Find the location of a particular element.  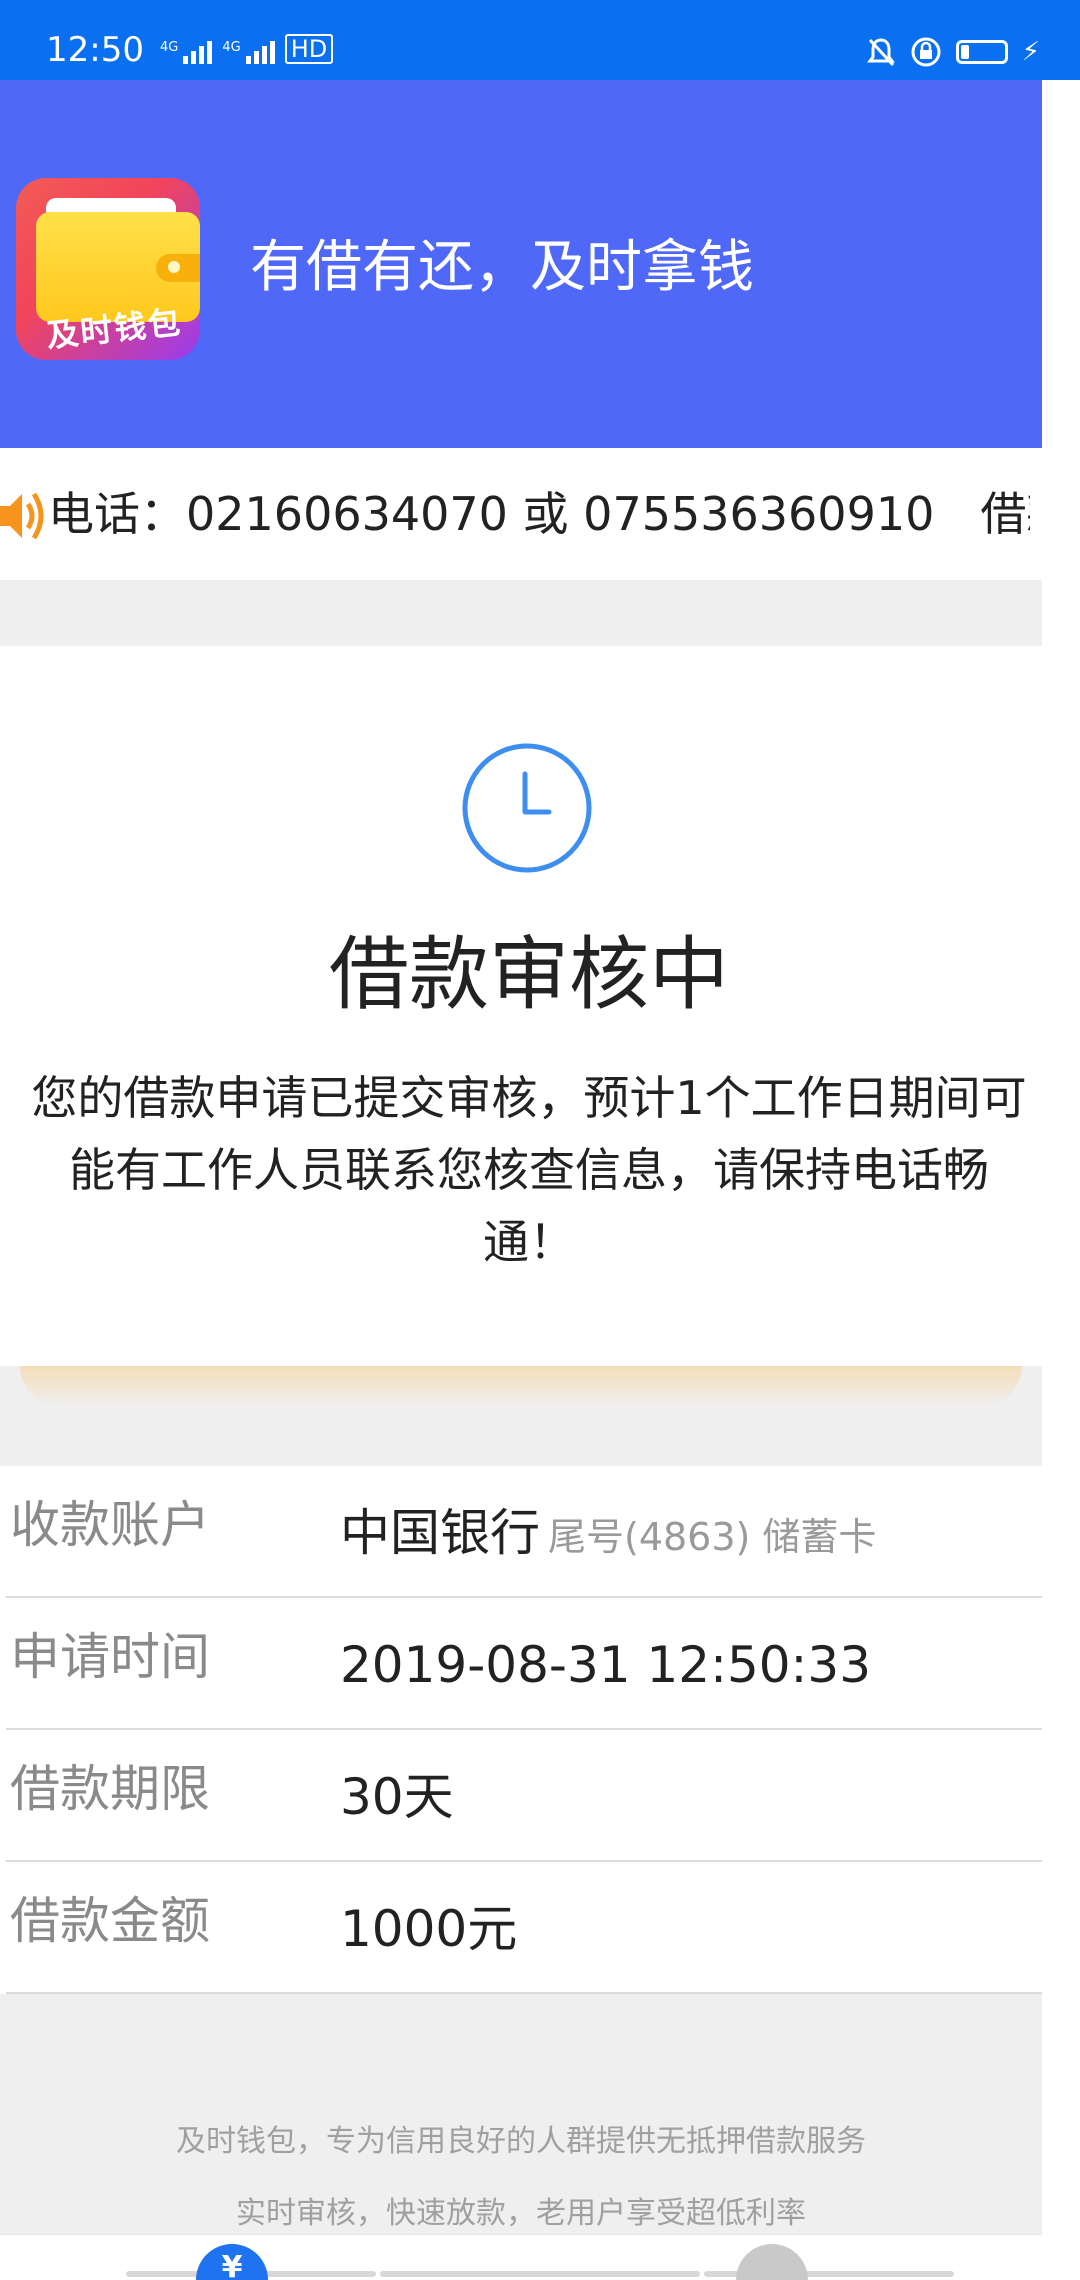

detail-label: 借款期限 is located at coordinates (110, 1789).